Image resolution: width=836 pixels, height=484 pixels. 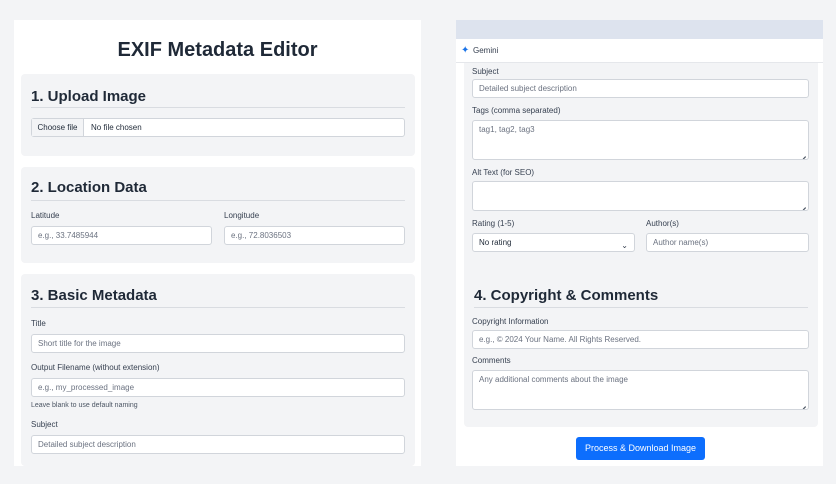 What do you see at coordinates (516, 110) in the screenshot?
I see `tags-label: Tags (comma separated)` at bounding box center [516, 110].